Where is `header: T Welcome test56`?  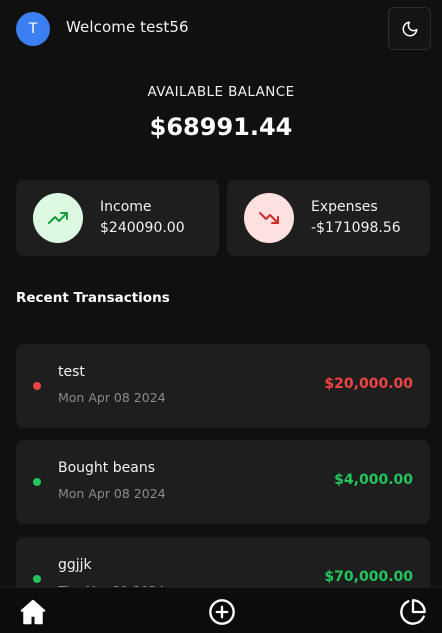 header: T Welcome test56 is located at coordinates (221, 29).